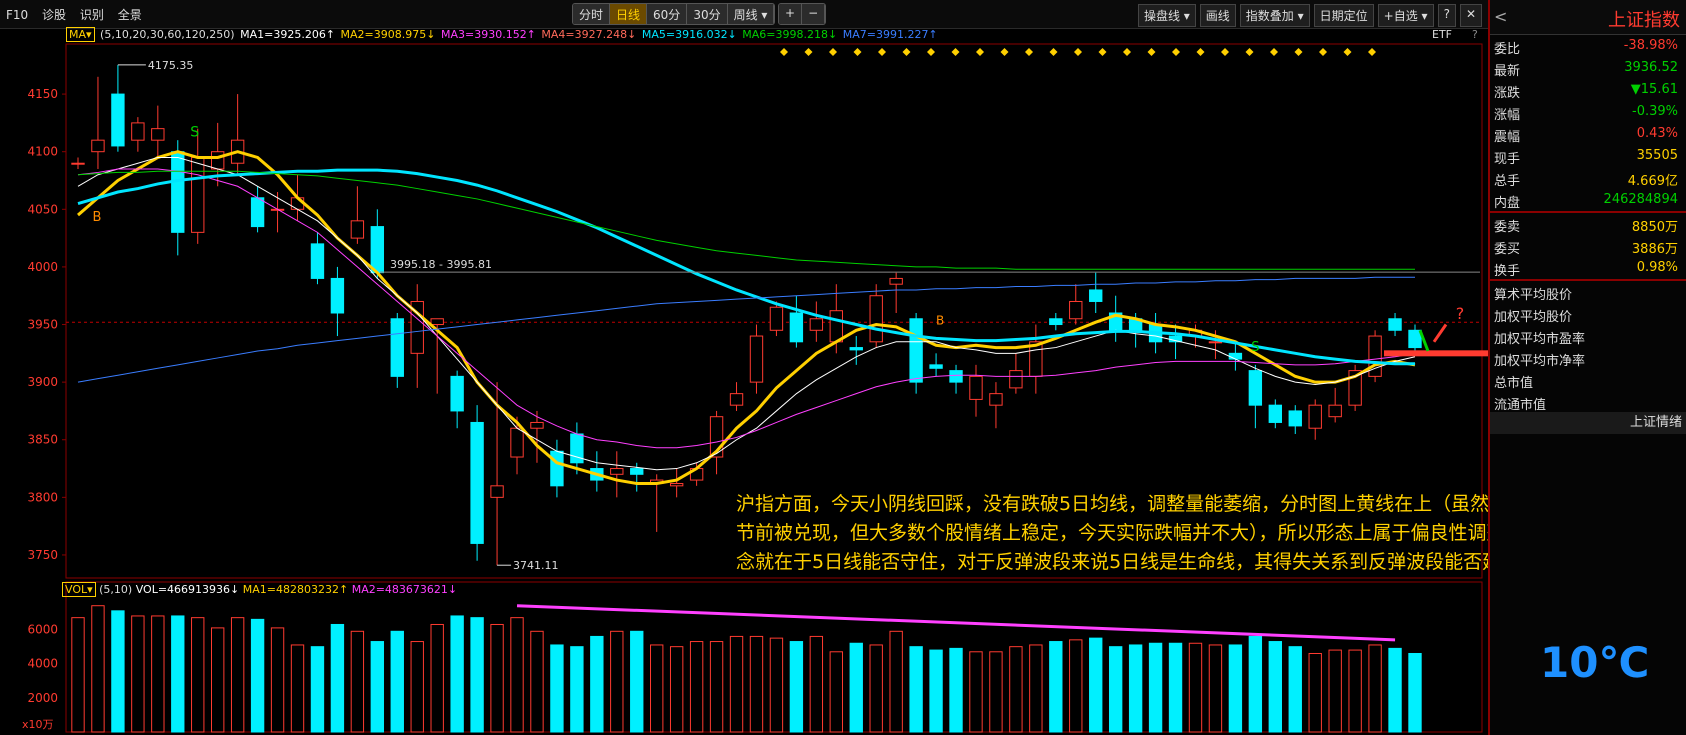 Image resolution: width=1686 pixels, height=735 pixels. What do you see at coordinates (1657, 155) in the screenshot?
I see `quote-value: 35505` at bounding box center [1657, 155].